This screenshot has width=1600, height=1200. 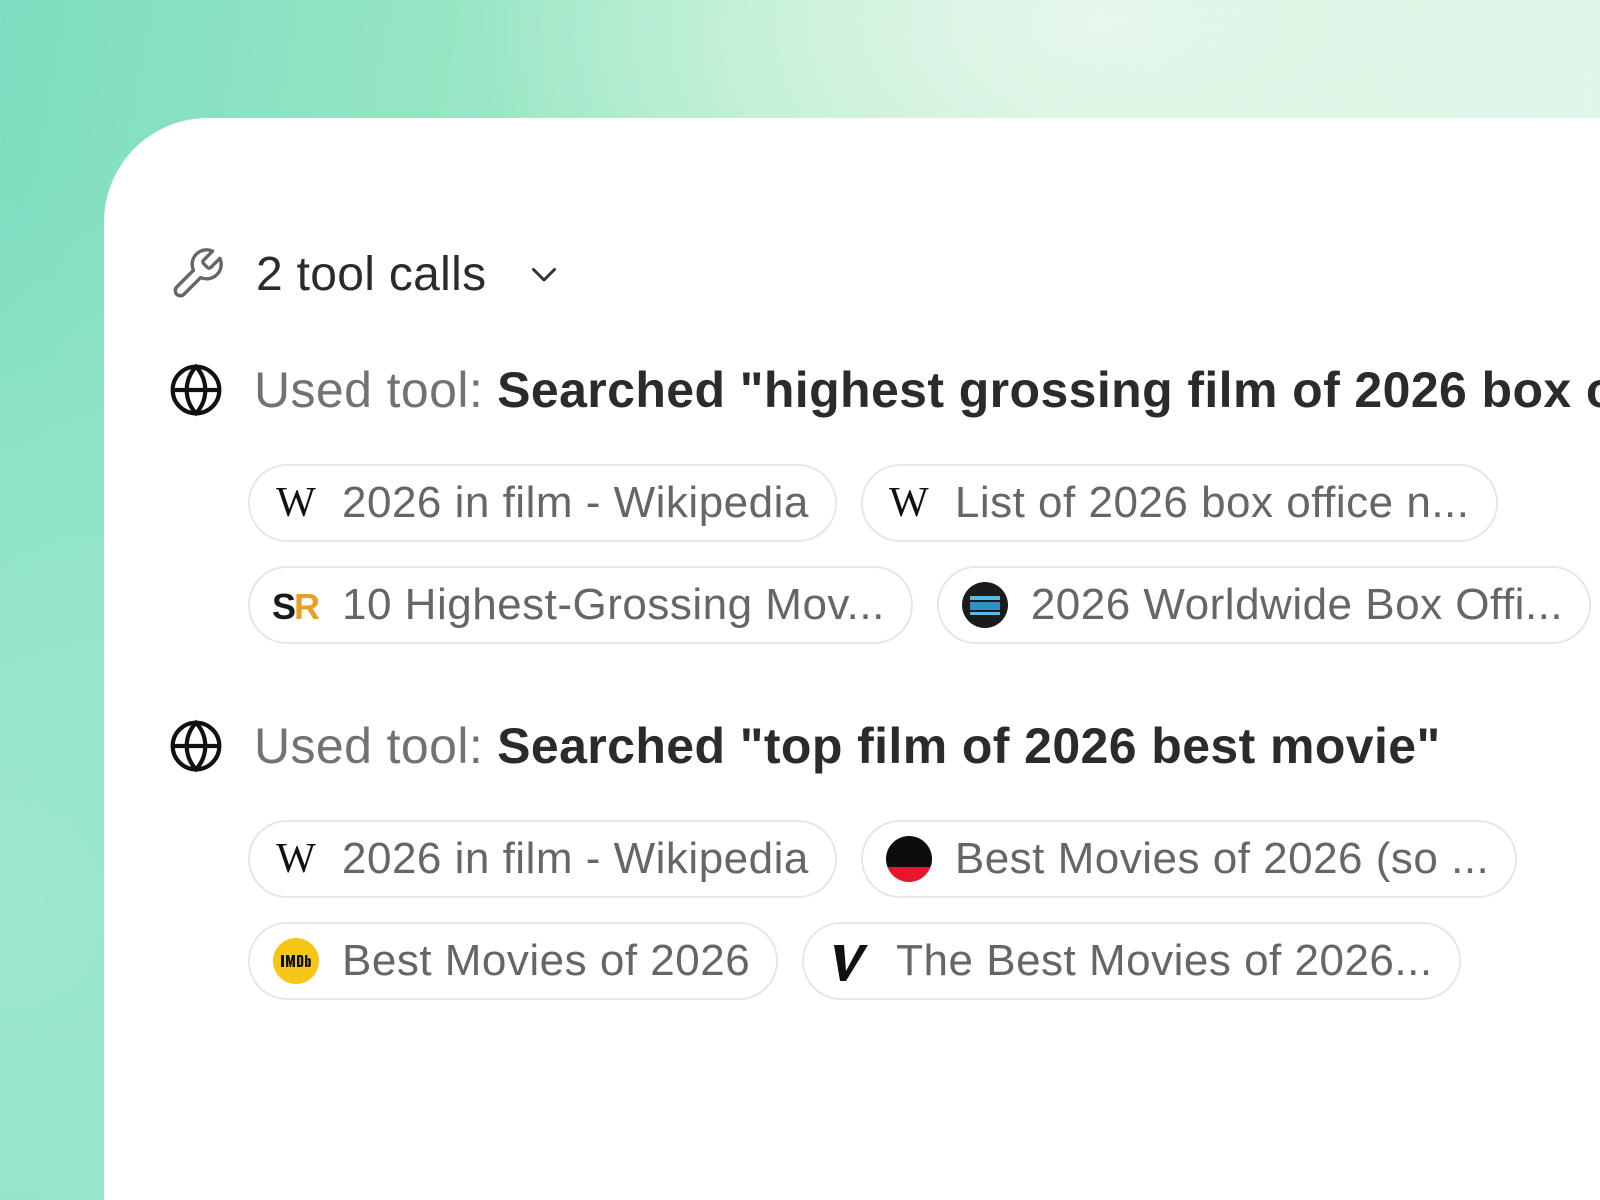 What do you see at coordinates (850, 961) in the screenshot?
I see `vulture-icon` at bounding box center [850, 961].